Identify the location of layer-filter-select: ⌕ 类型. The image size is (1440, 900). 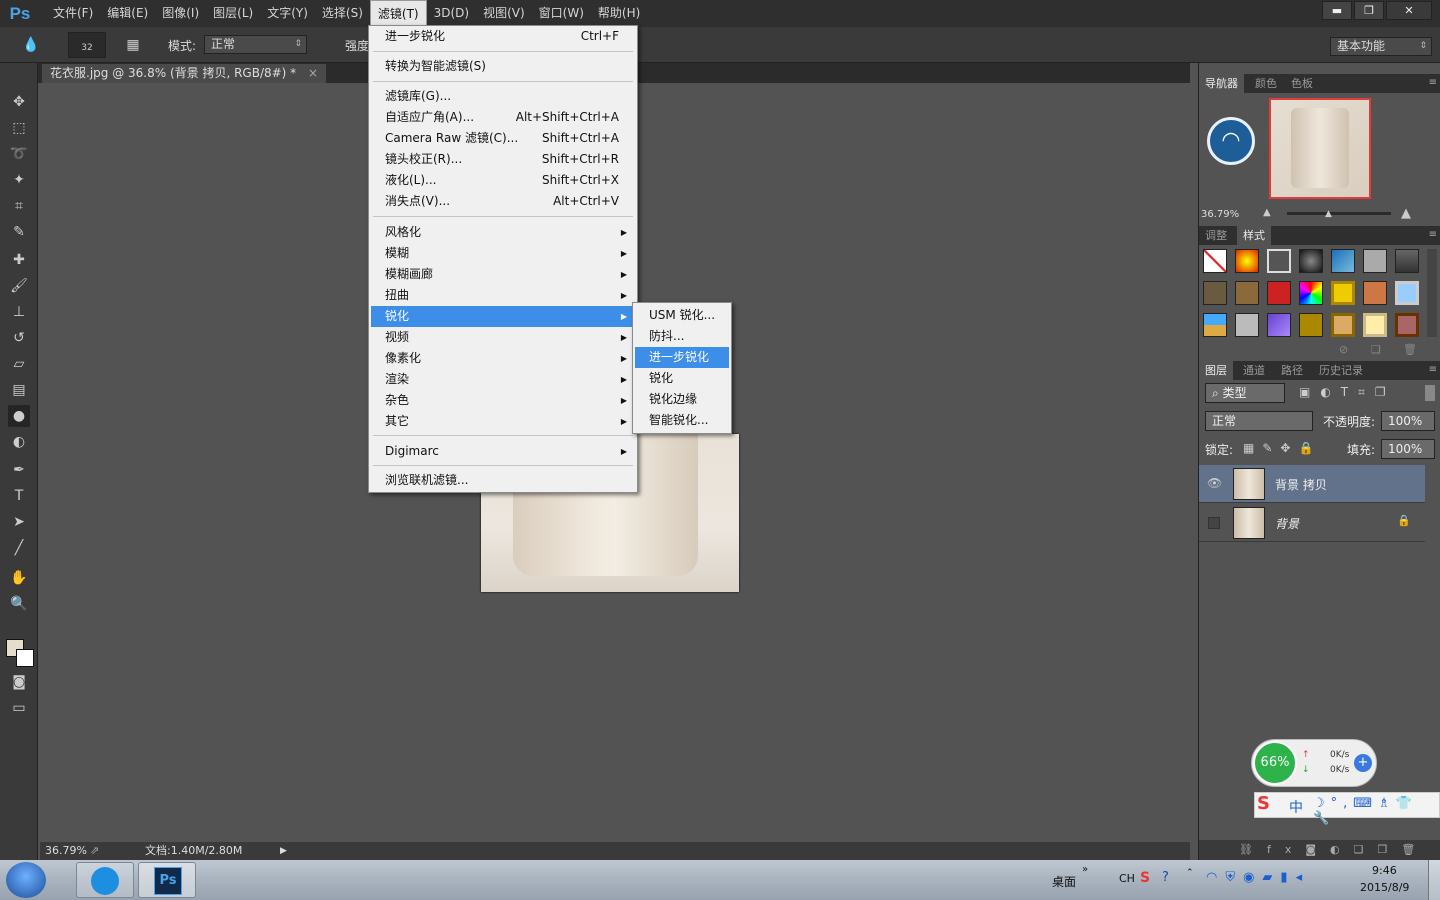
(1245, 393).